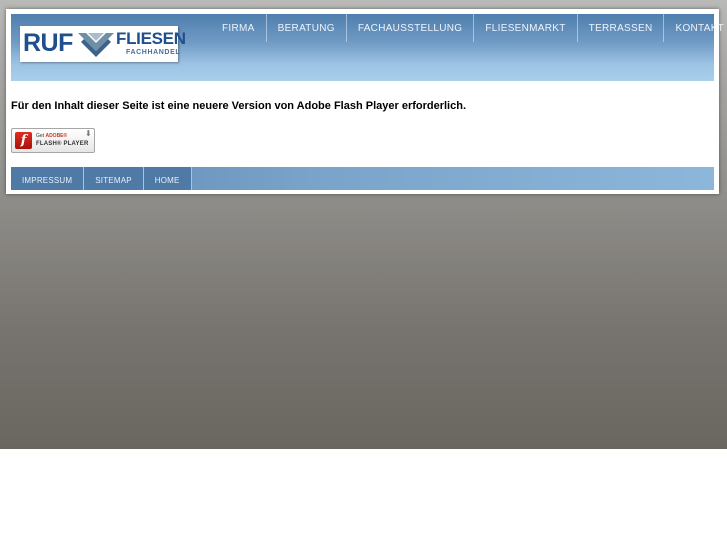 The width and height of the screenshot is (727, 545). I want to click on get-flash-player-button: f Get ADOBE® FLASH® PLAYER ⬇, so click(53, 140).